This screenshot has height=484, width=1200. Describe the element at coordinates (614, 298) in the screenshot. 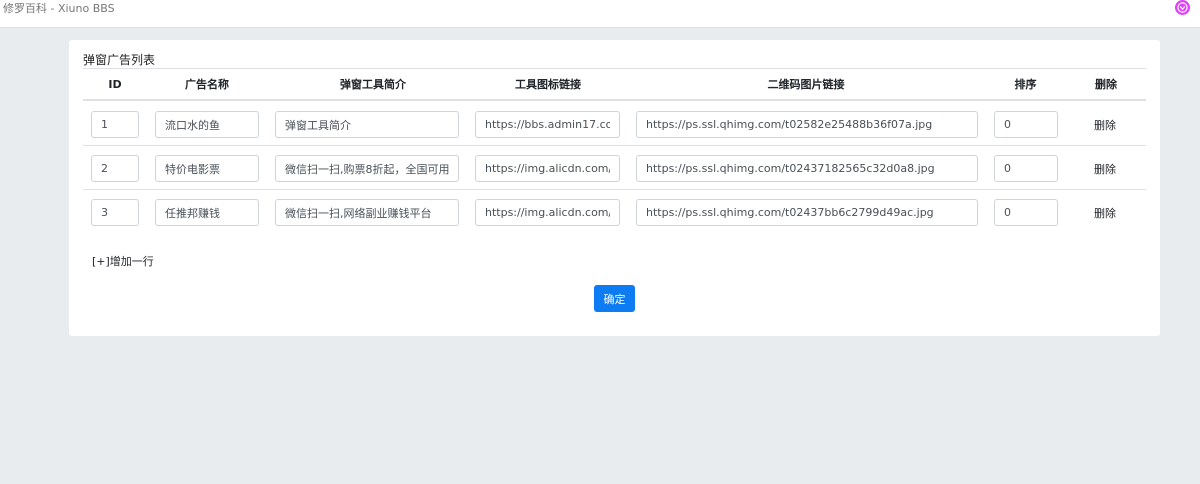

I see `confirm-button: 确定` at that location.